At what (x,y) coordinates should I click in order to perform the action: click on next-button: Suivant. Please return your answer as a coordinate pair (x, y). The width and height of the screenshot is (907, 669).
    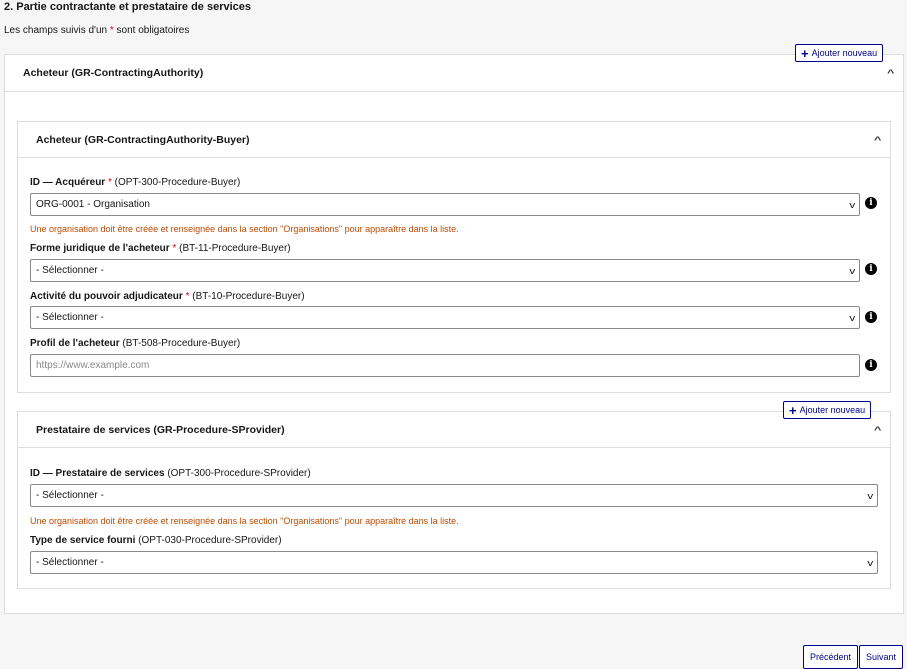
    Looking at the image, I should click on (881, 657).